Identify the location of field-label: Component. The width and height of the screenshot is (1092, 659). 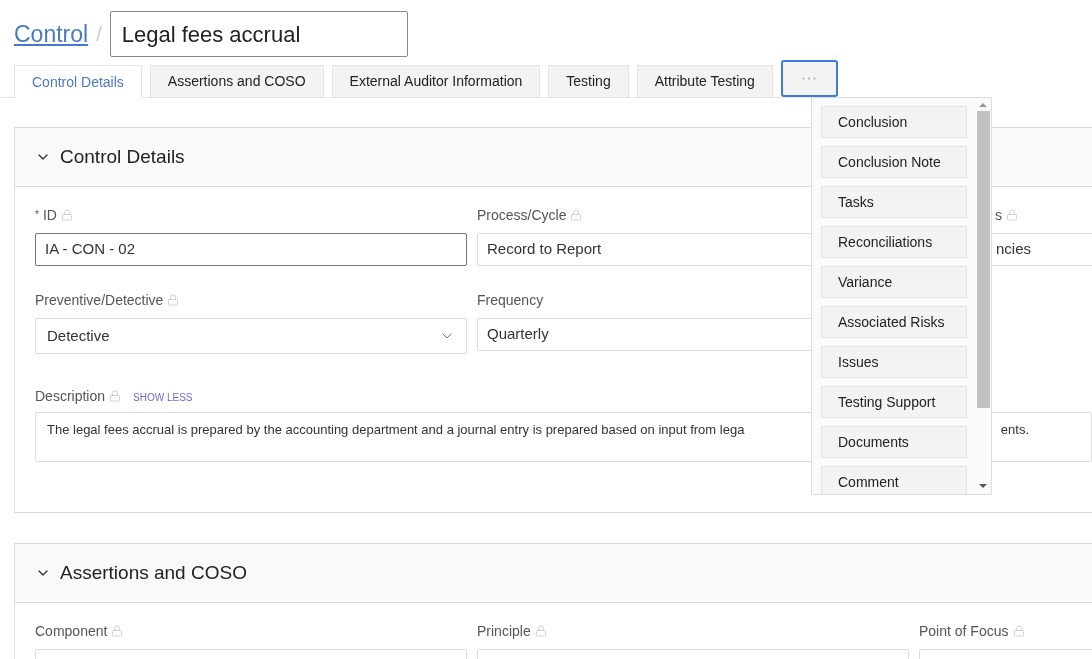
(71, 631).